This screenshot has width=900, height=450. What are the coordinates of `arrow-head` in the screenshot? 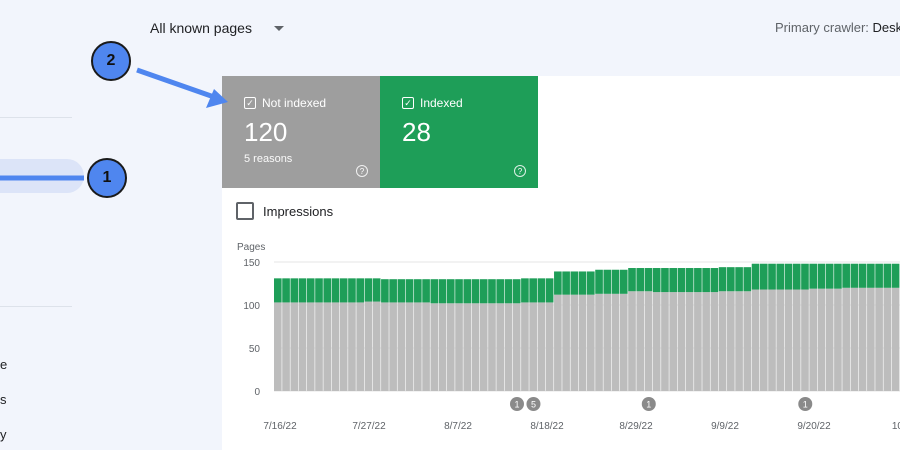 It's located at (217, 98).